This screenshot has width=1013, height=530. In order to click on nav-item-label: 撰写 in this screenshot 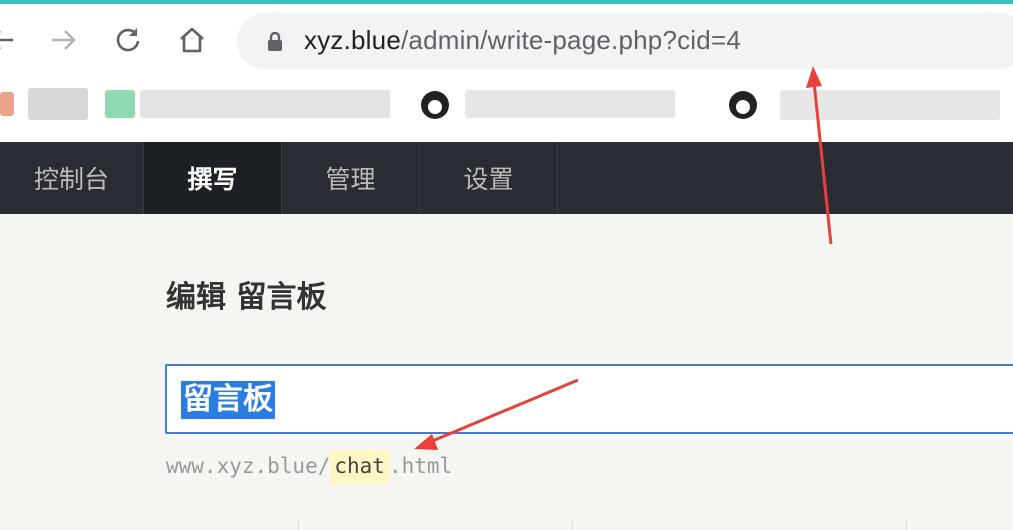, I will do `click(212, 179)`.